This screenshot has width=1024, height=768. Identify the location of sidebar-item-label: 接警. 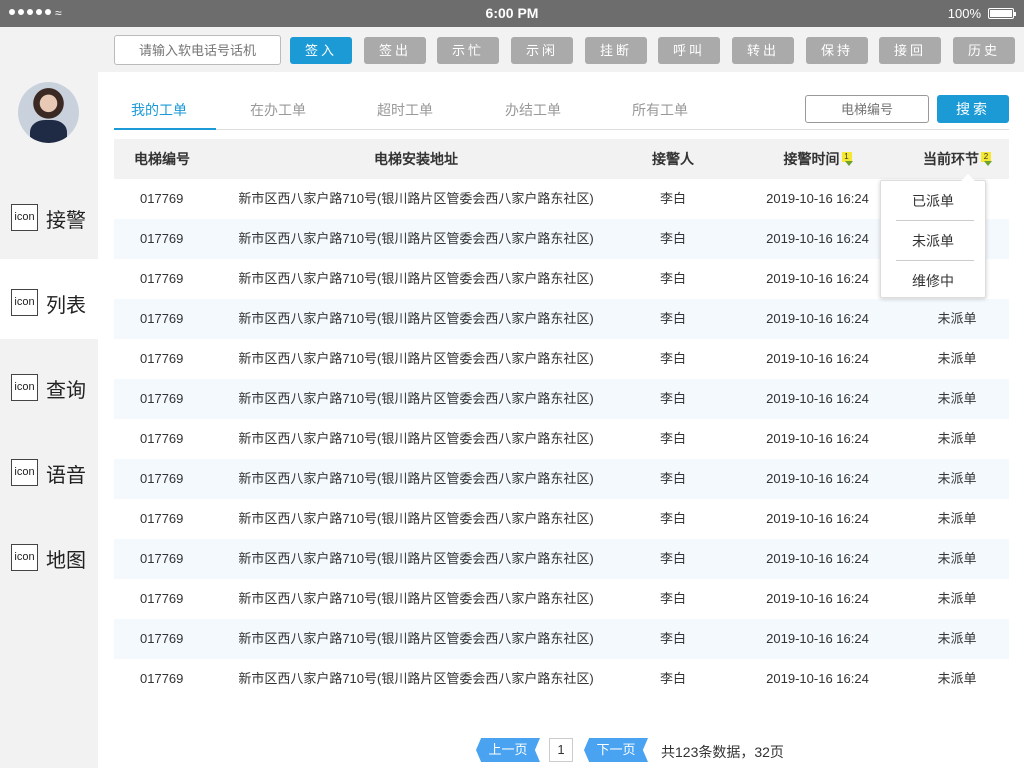
(66, 221).